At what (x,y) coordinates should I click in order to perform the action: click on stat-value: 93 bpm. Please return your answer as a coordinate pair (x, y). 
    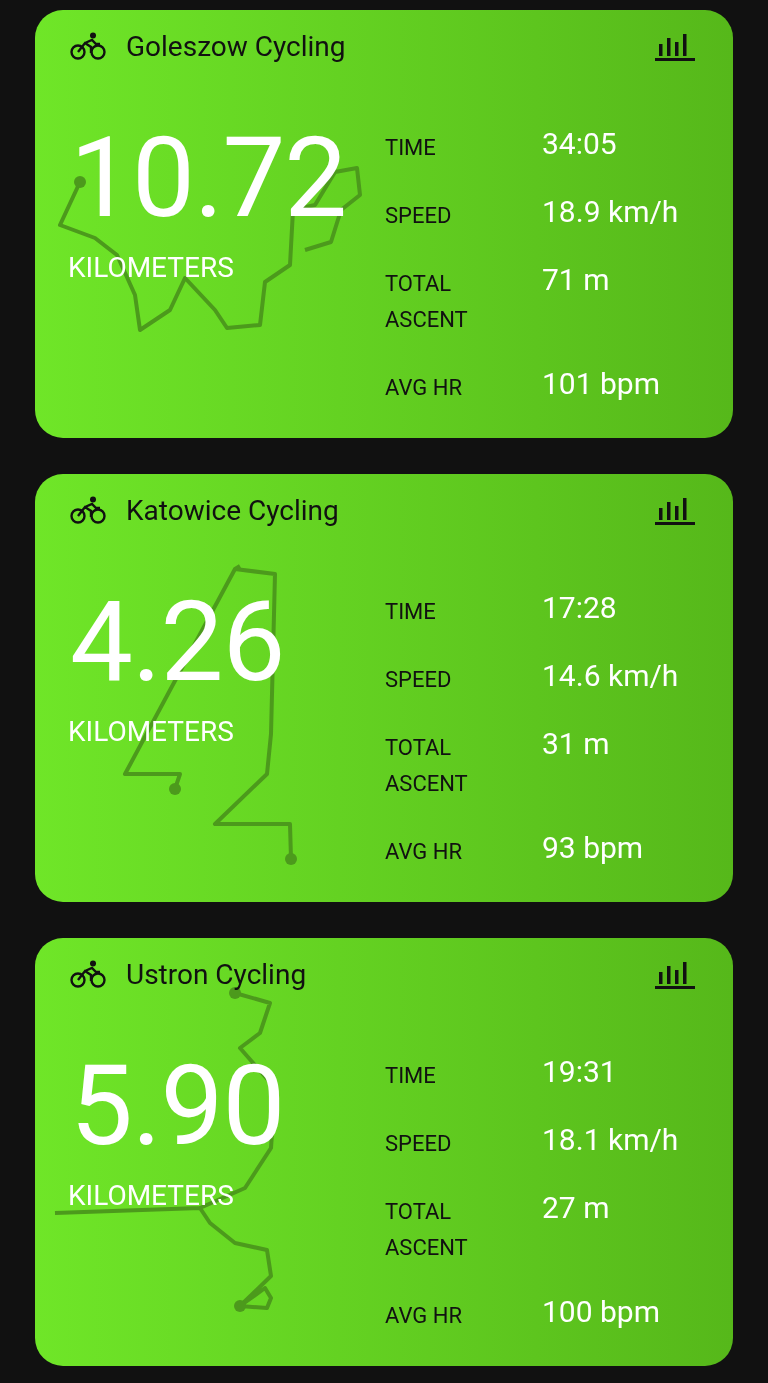
    Looking at the image, I should click on (593, 848).